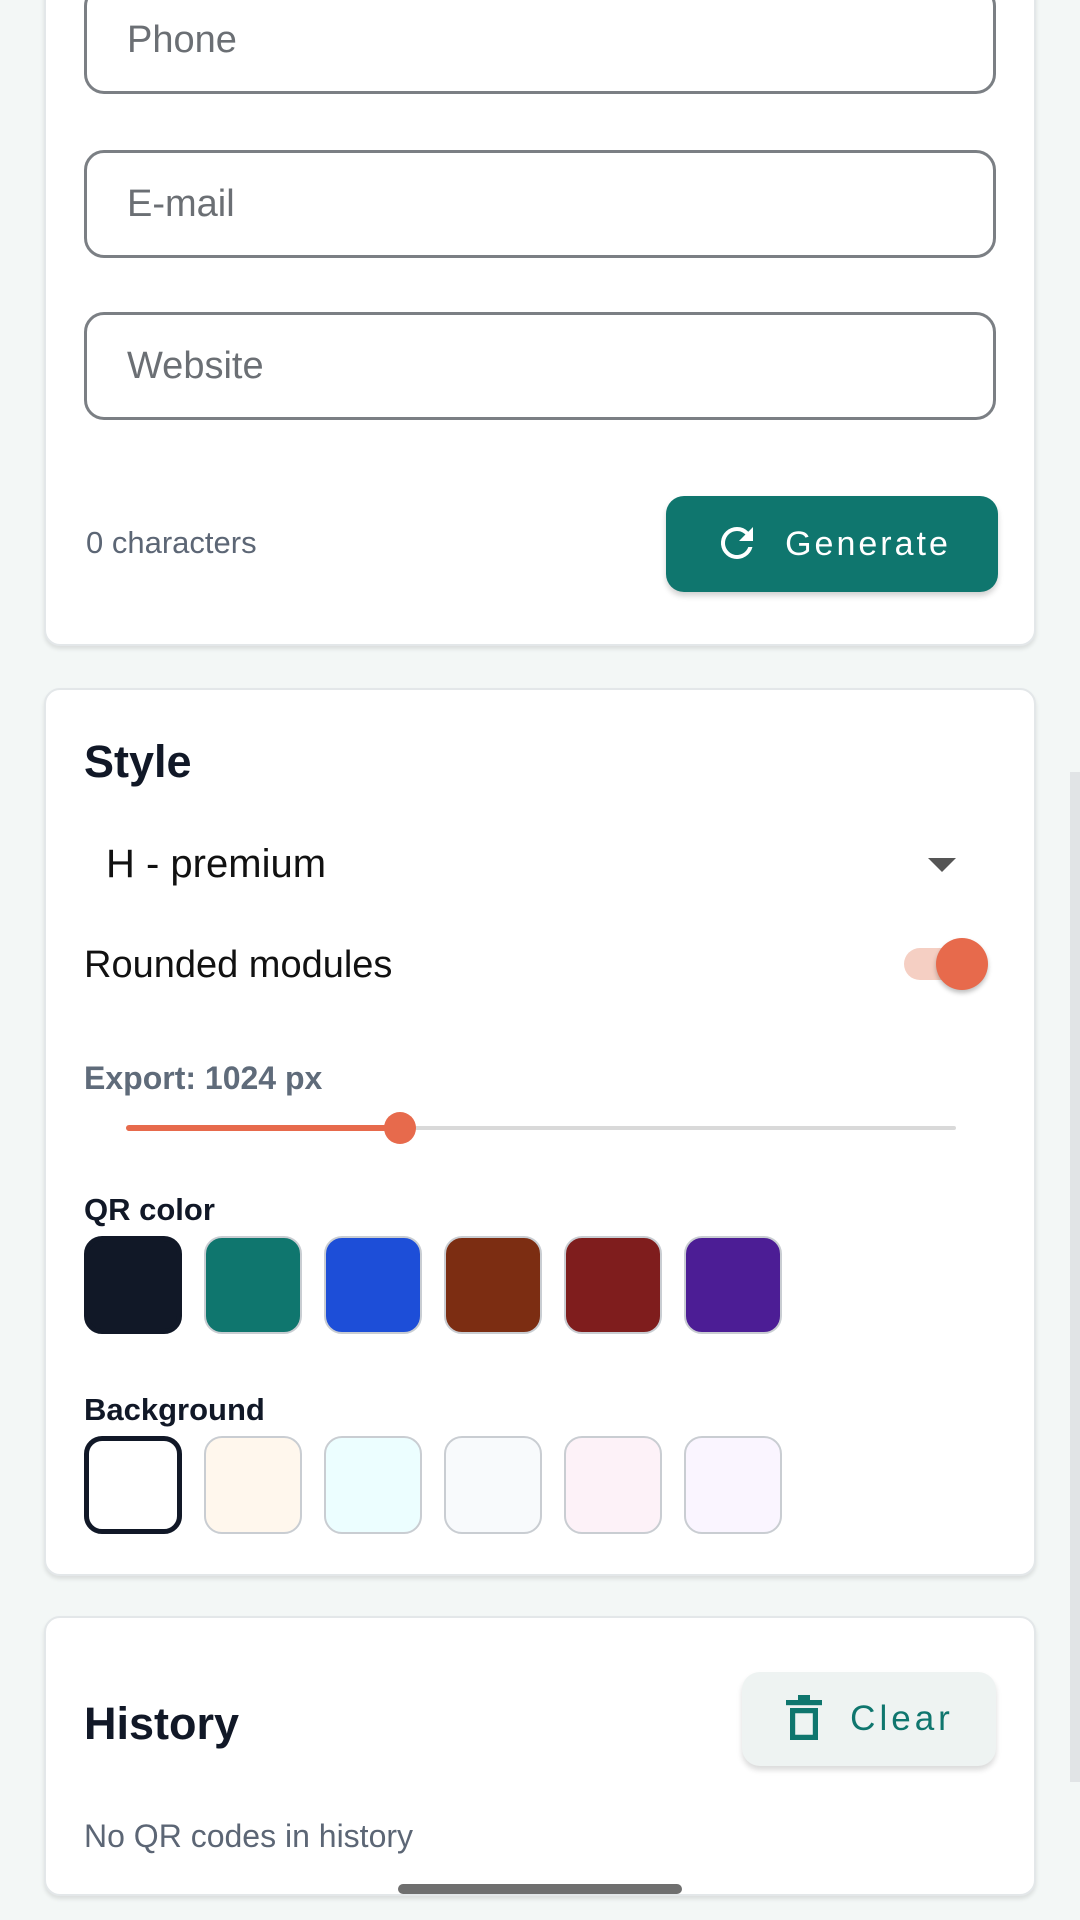 The width and height of the screenshot is (1080, 1920). What do you see at coordinates (433, 1285) in the screenshot?
I see `qr-color-swatches` at bounding box center [433, 1285].